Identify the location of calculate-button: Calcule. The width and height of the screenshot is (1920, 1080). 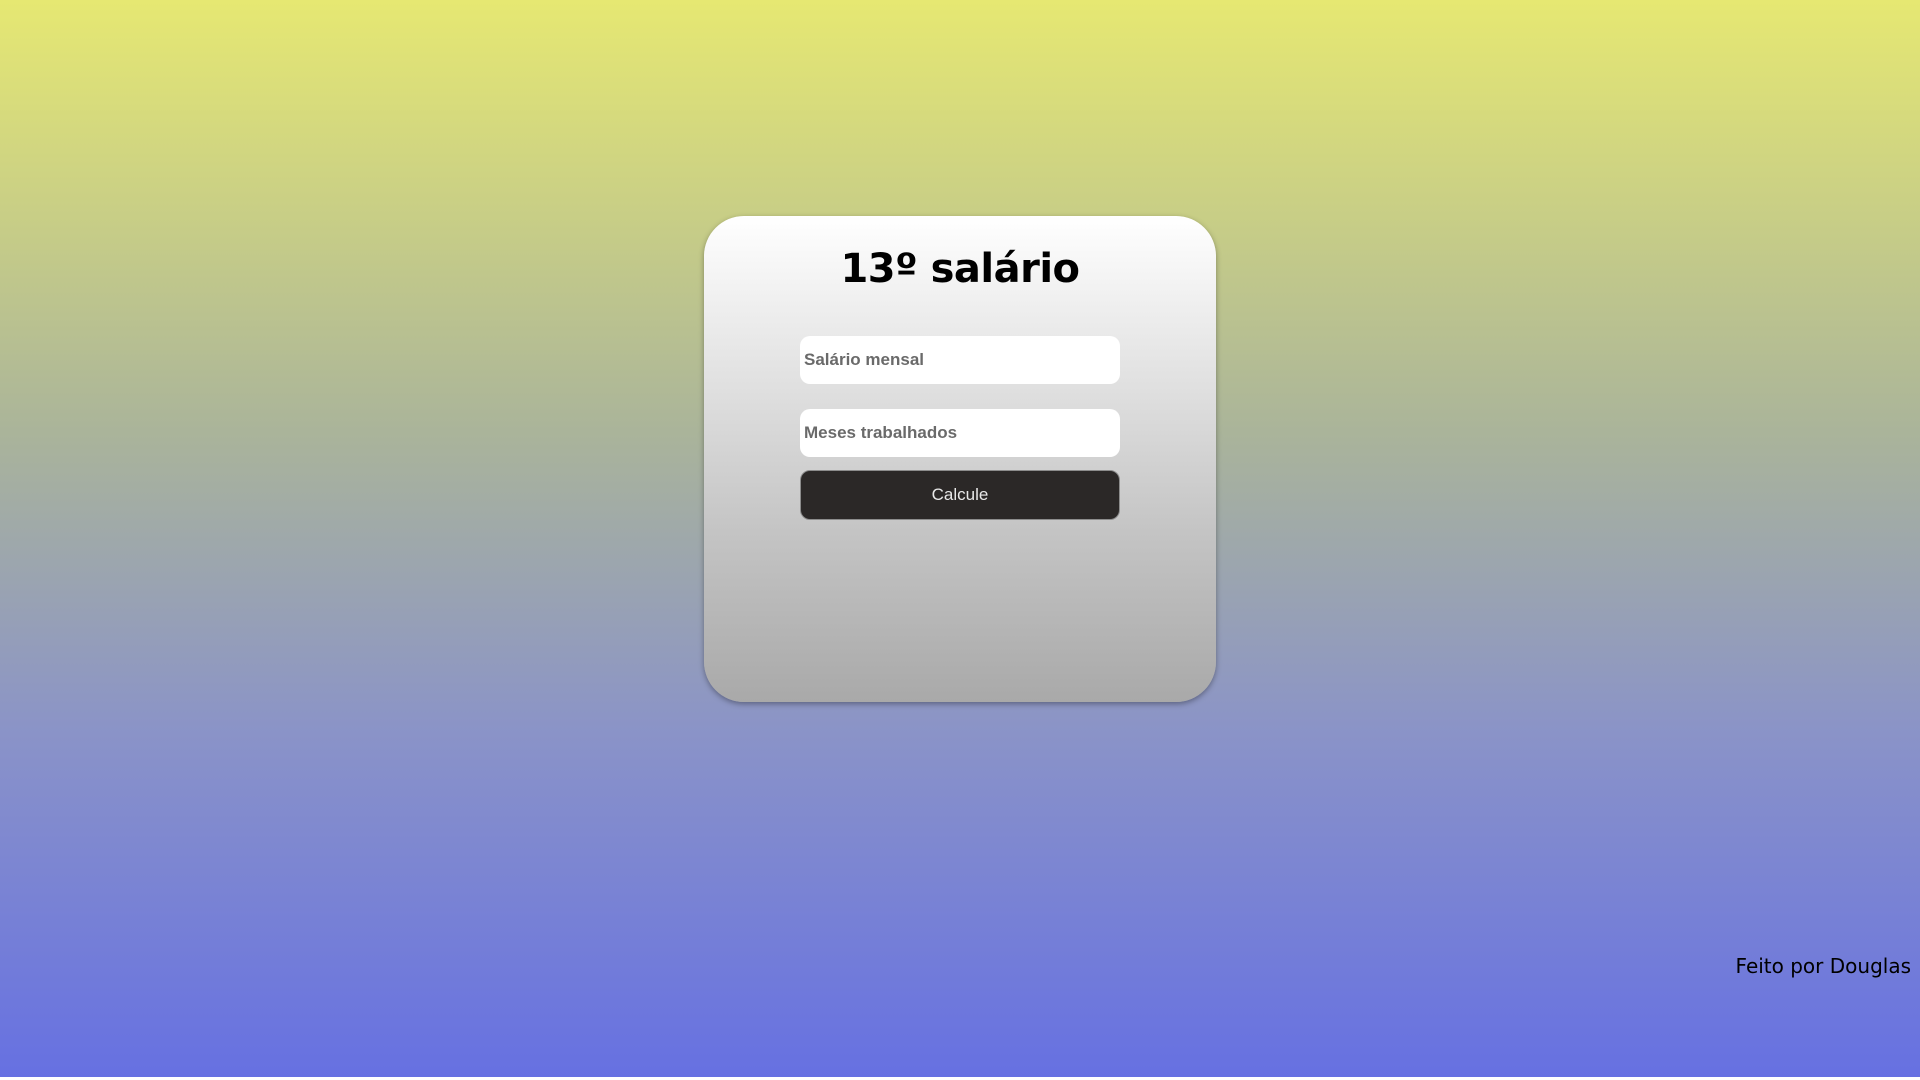
(960, 495).